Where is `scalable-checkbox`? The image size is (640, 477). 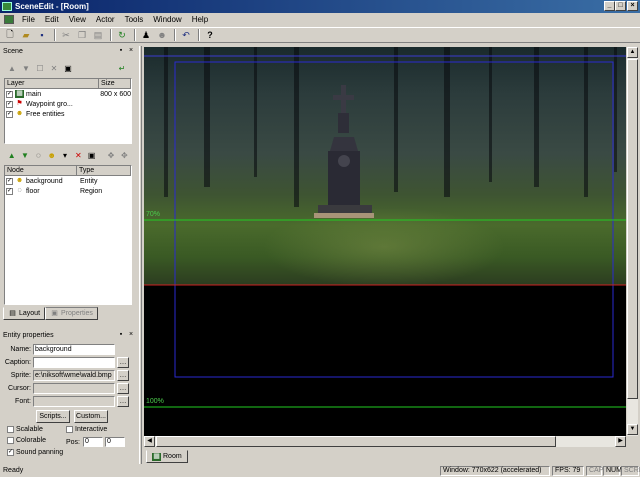 scalable-checkbox is located at coordinates (10, 429).